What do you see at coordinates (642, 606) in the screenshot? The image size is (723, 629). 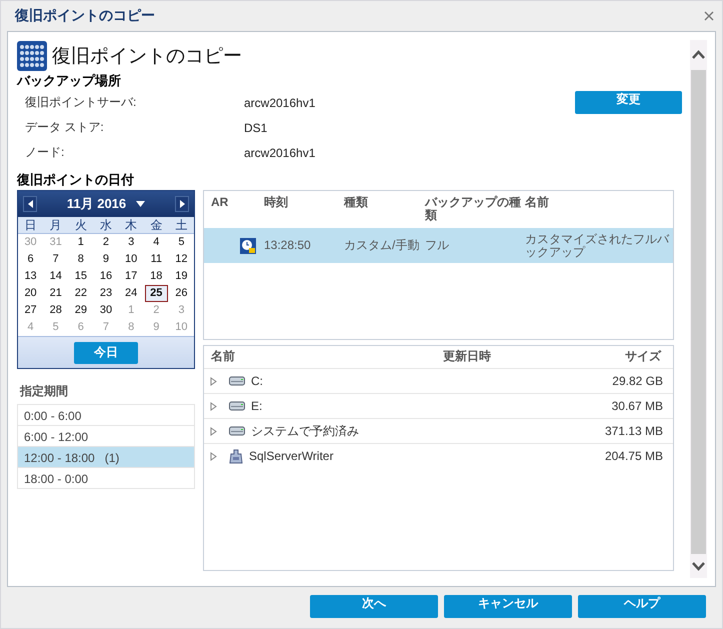 I see `dialog-button: ヘルプ` at bounding box center [642, 606].